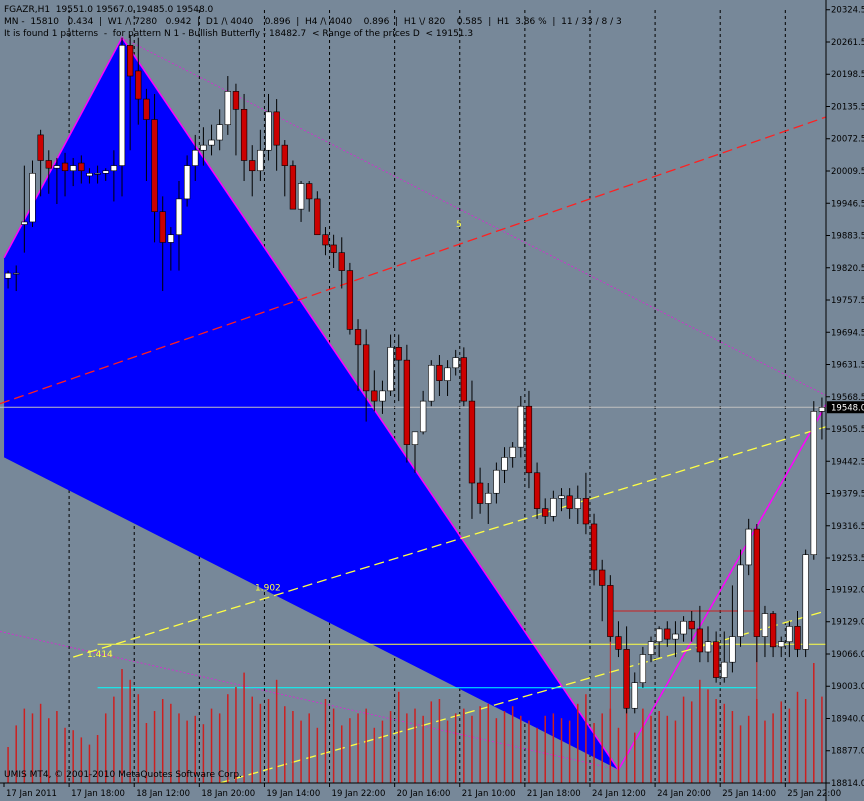  Describe the element at coordinates (847, 655) in the screenshot. I see `y-tick-label: 19066.0` at that location.